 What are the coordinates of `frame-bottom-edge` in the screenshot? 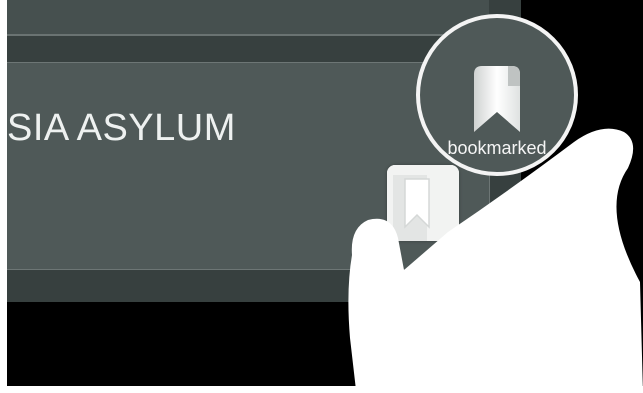 It's located at (321, 389).